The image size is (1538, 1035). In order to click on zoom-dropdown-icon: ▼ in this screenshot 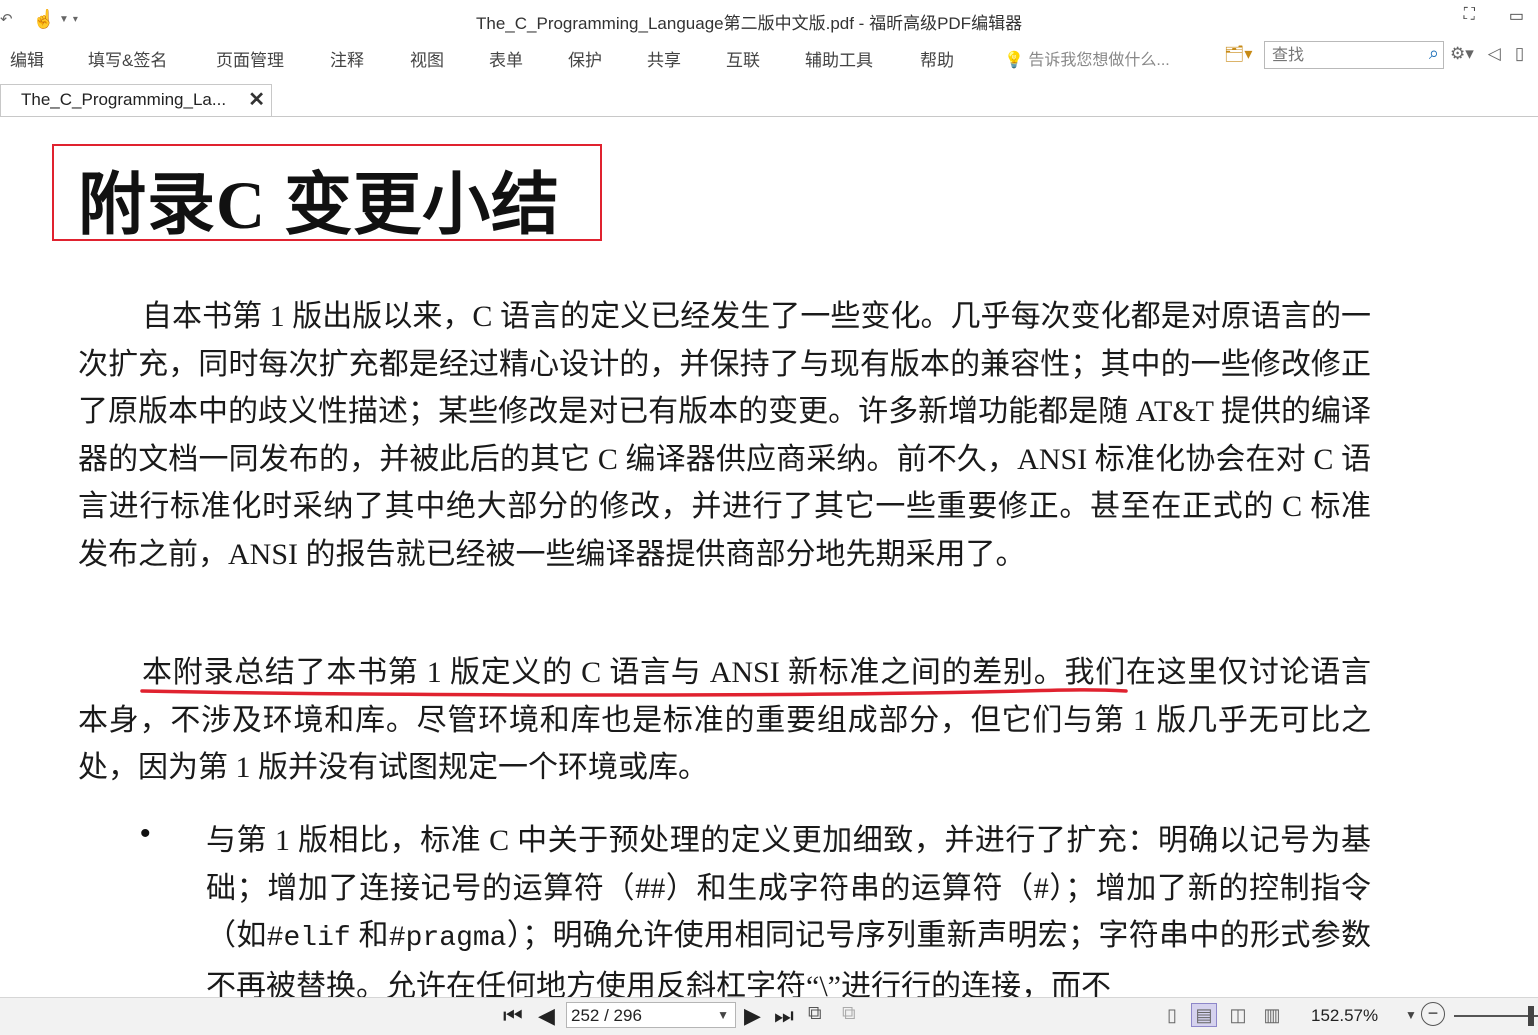, I will do `click(1411, 1015)`.